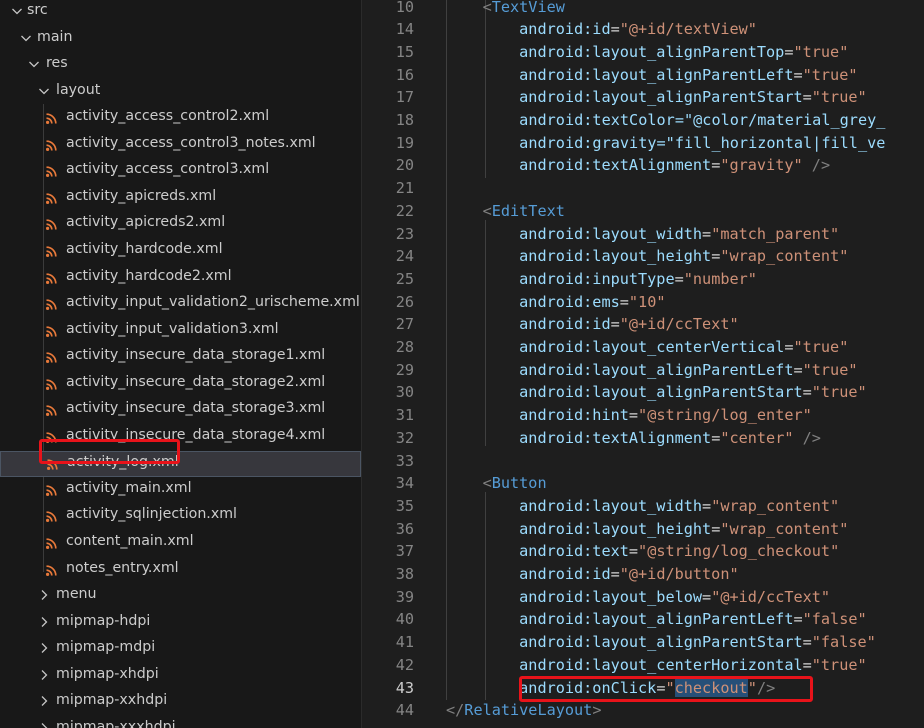 Image resolution: width=924 pixels, height=728 pixels. Describe the element at coordinates (665, 143) in the screenshot. I see `code-line: android:gravity="fill_horizontal|fill_ve` at that location.